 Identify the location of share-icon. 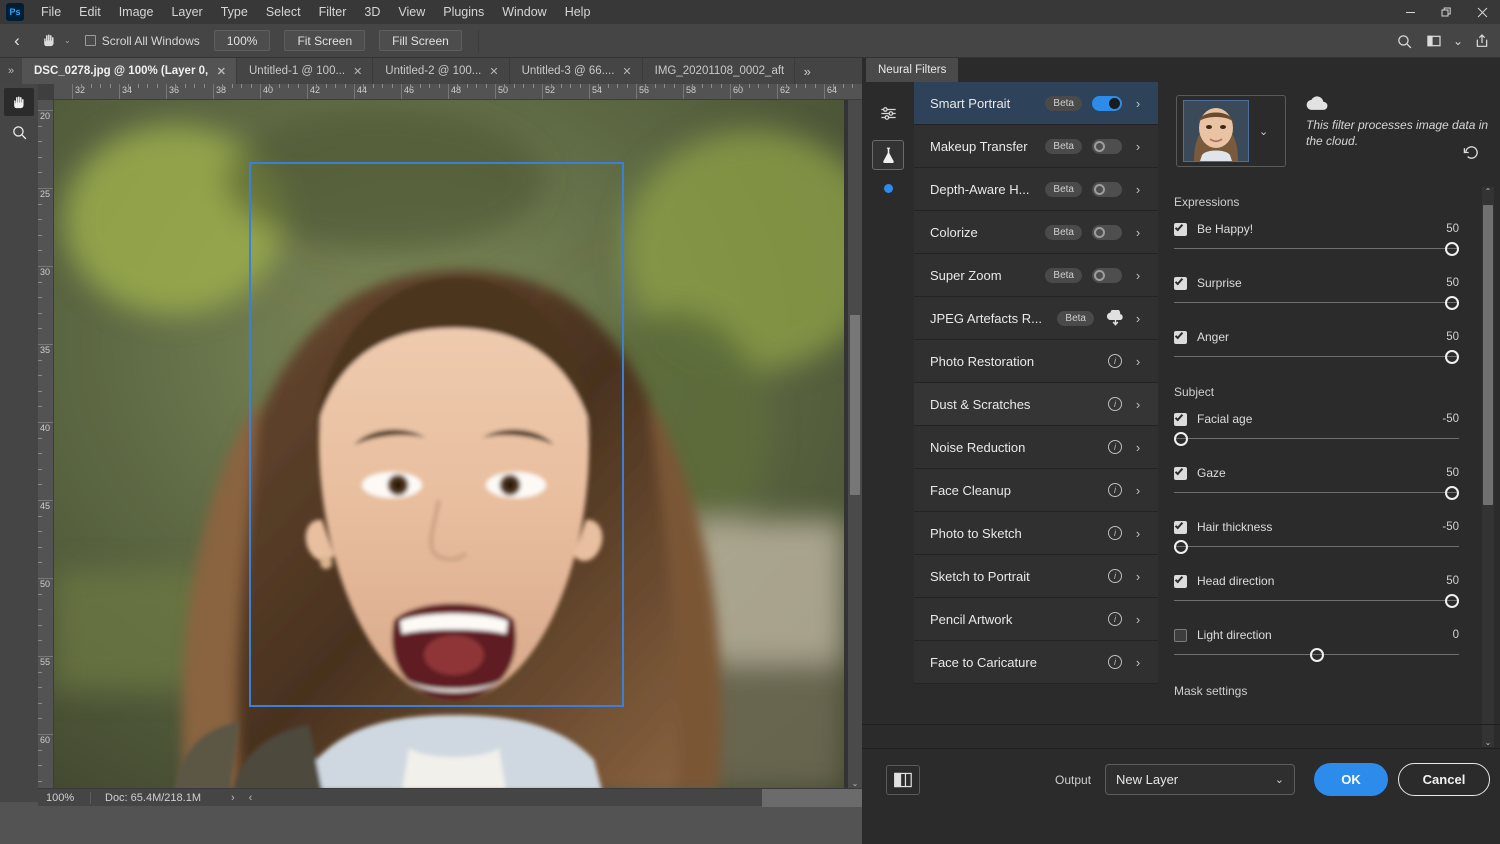
(1482, 41).